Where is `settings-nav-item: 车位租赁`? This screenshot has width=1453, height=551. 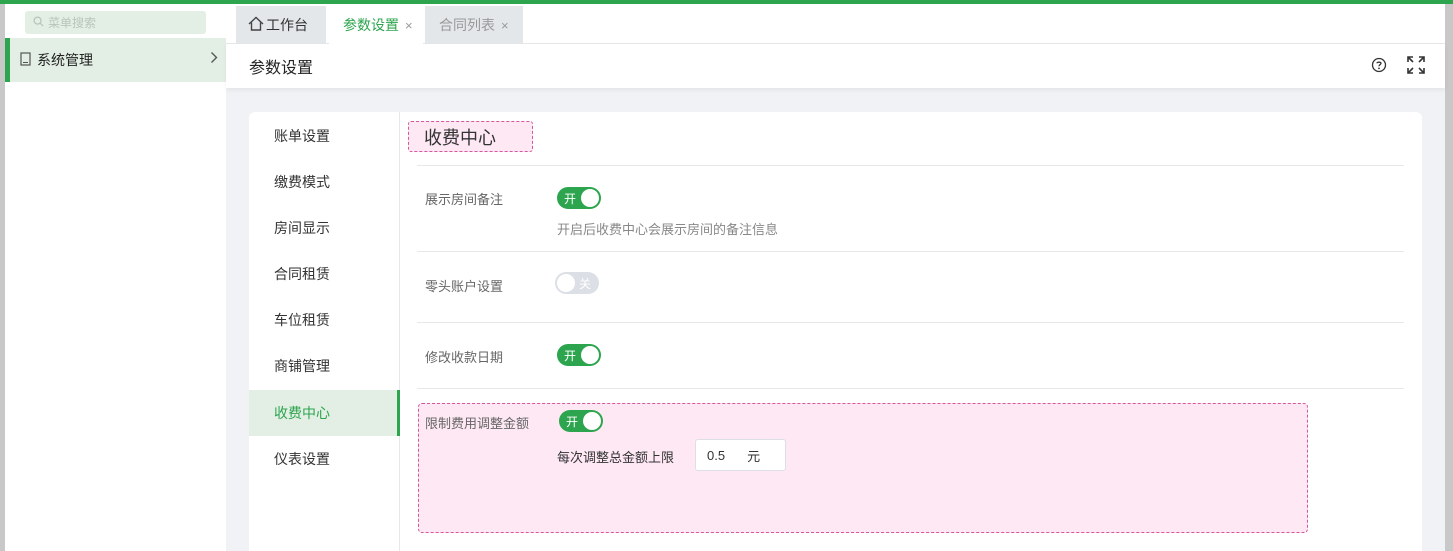
settings-nav-item: 车位租赁 is located at coordinates (324, 320).